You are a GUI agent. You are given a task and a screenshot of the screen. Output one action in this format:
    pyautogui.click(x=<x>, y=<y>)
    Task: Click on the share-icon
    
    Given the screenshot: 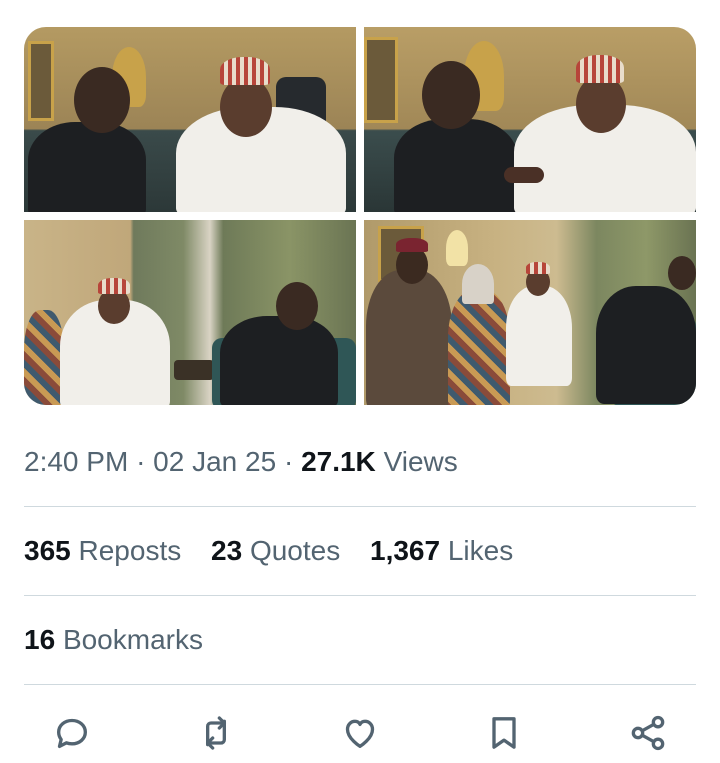 What is the action you would take?
    pyautogui.click(x=648, y=733)
    